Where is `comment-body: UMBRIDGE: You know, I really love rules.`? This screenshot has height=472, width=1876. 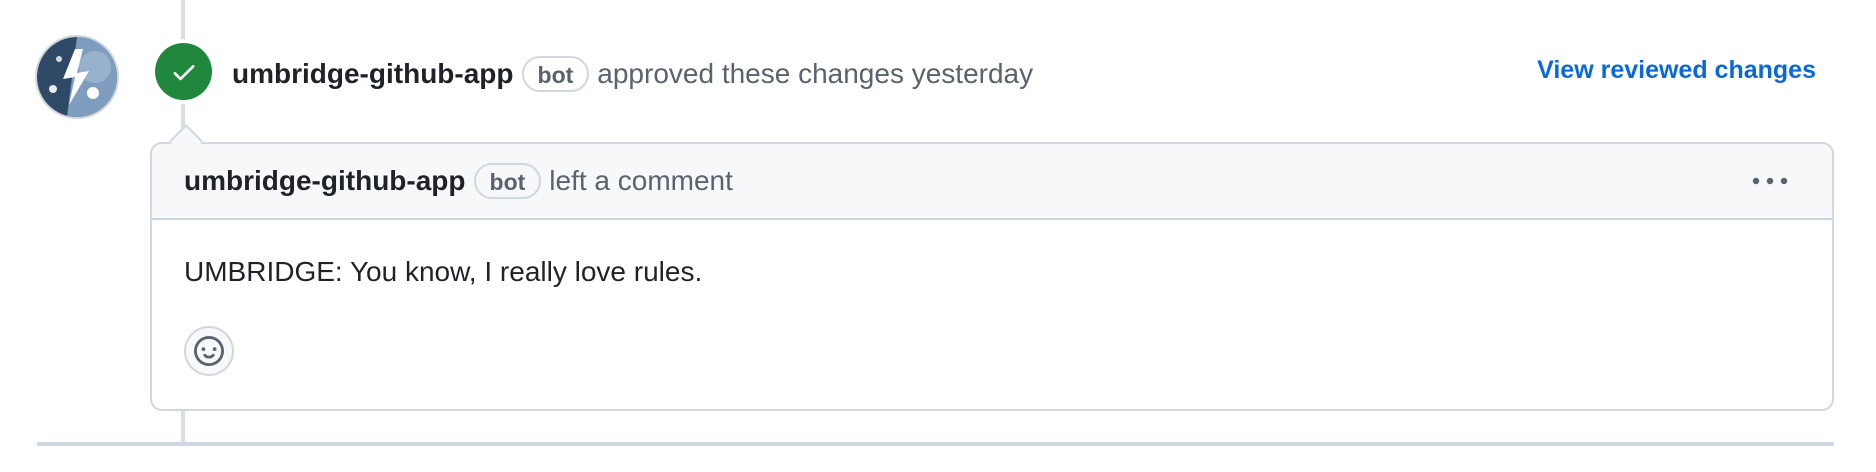
comment-body: UMBRIDGE: You know, I really love rules. is located at coordinates (443, 271).